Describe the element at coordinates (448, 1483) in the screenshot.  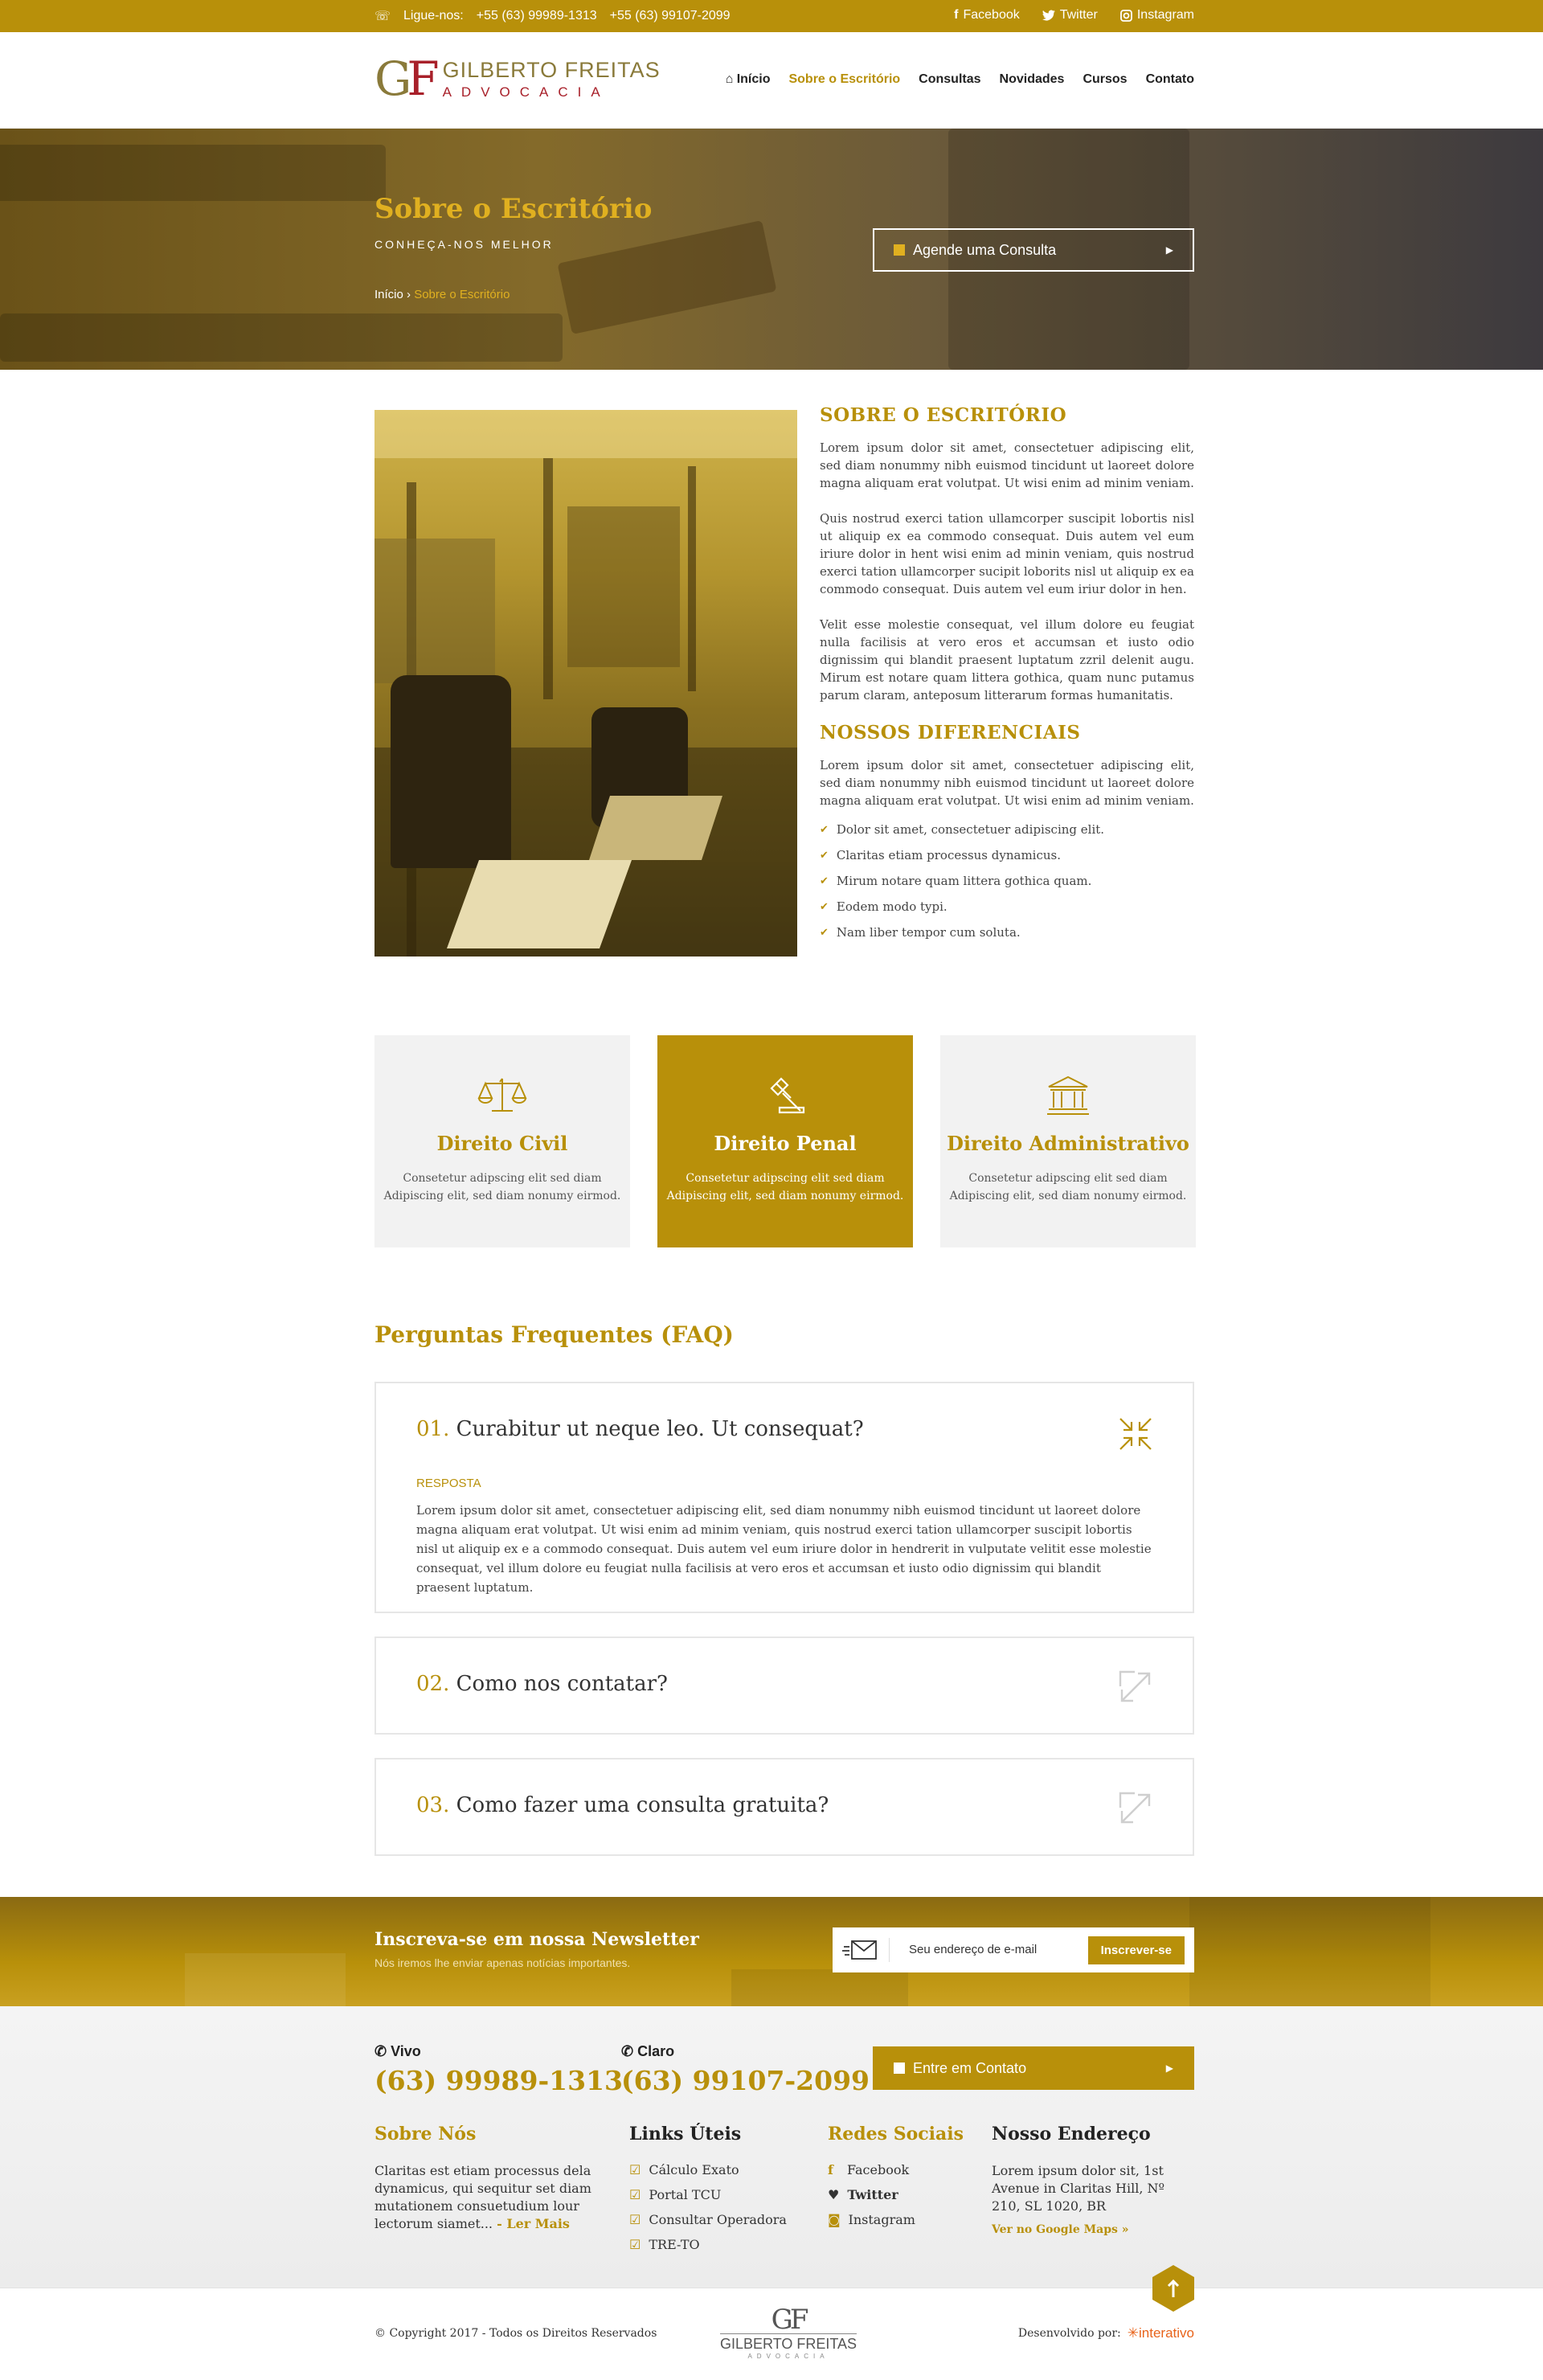
I see `answer-label: RESPOSTA` at that location.